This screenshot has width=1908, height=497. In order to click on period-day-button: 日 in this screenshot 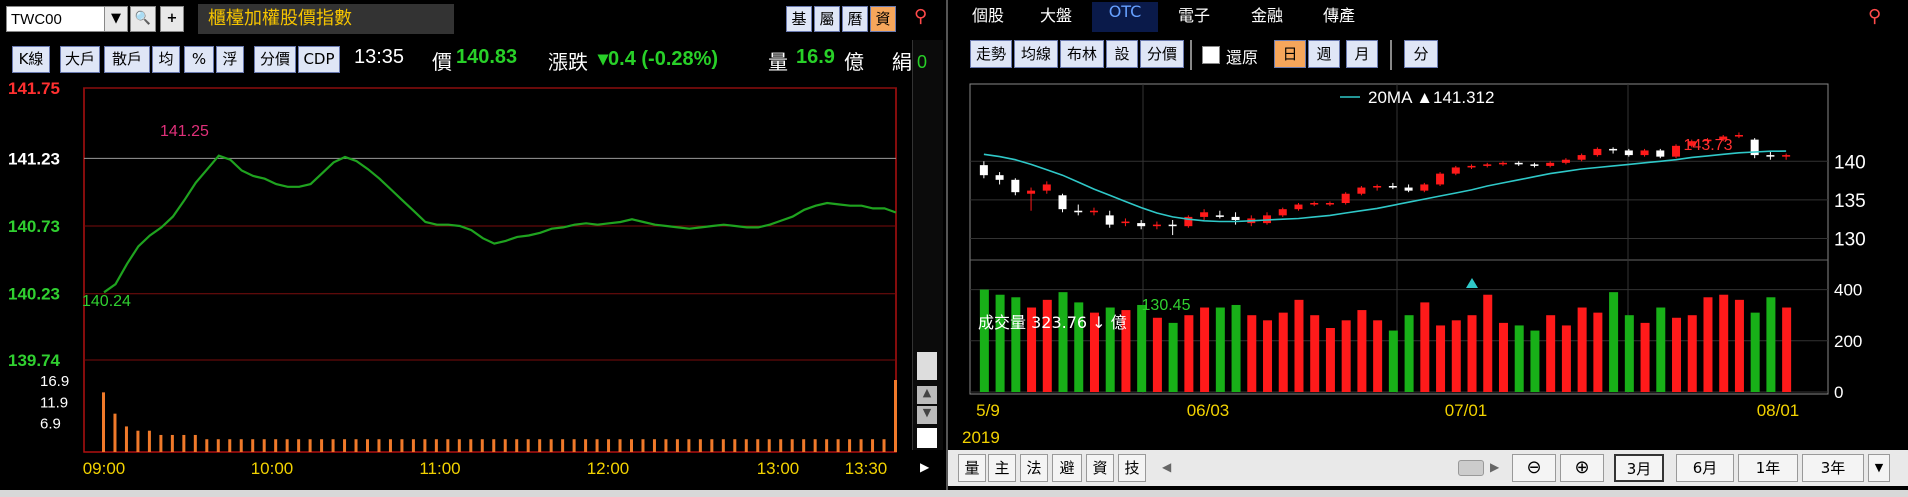, I will do `click(1290, 54)`.